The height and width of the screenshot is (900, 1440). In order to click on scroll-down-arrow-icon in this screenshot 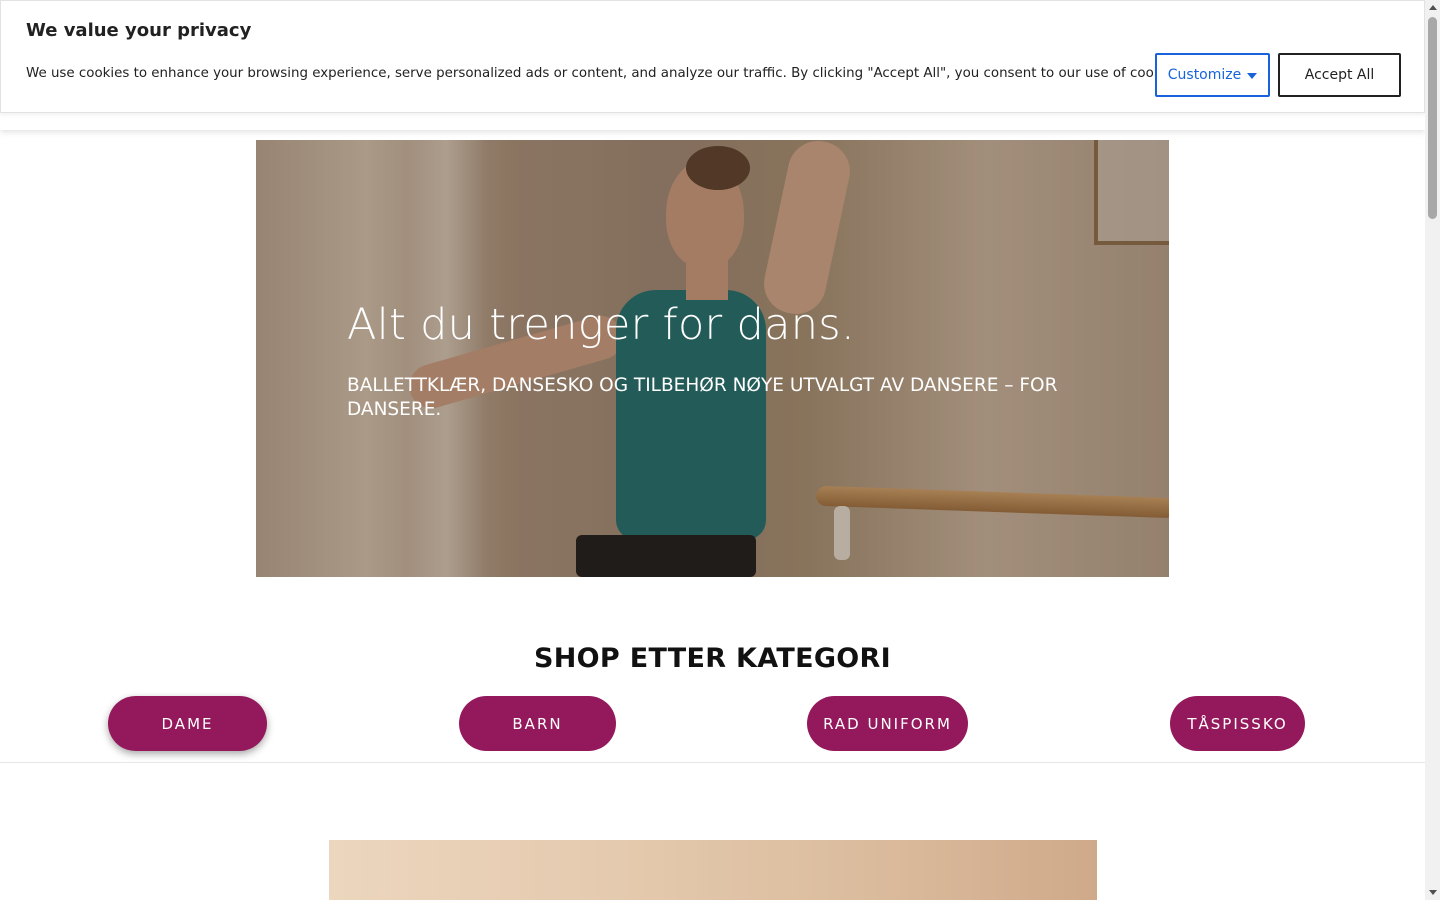, I will do `click(1433, 892)`.